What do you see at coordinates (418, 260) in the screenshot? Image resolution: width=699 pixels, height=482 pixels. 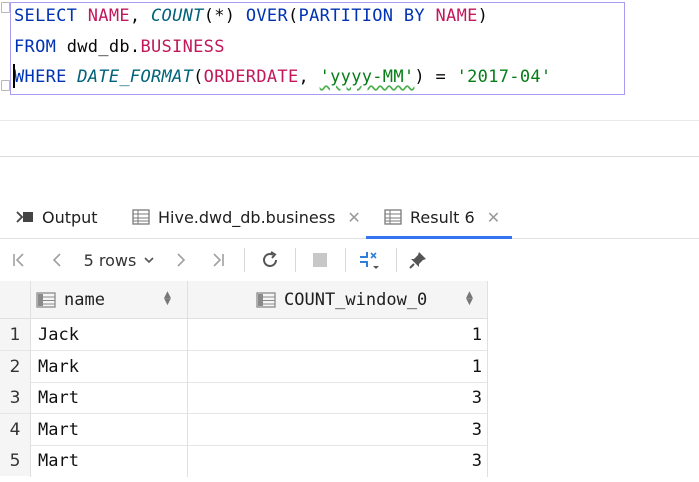 I see `pin-icon` at bounding box center [418, 260].